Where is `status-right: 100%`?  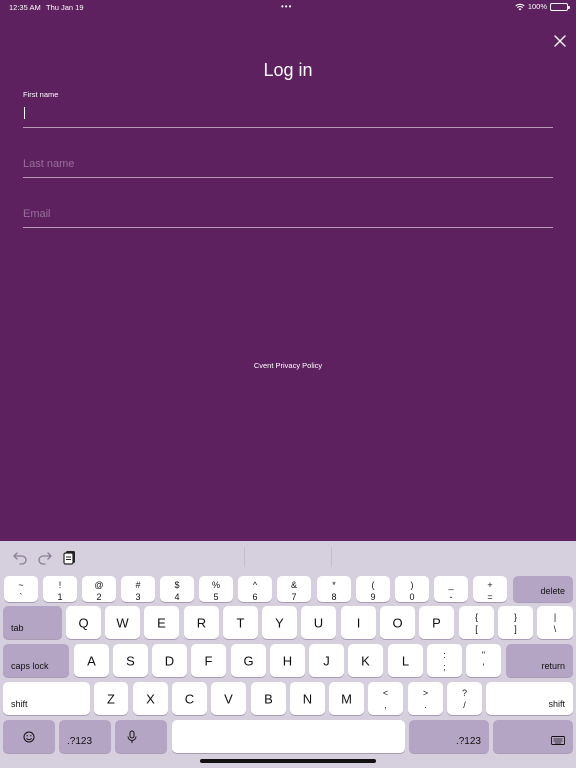 status-right: 100% is located at coordinates (542, 6).